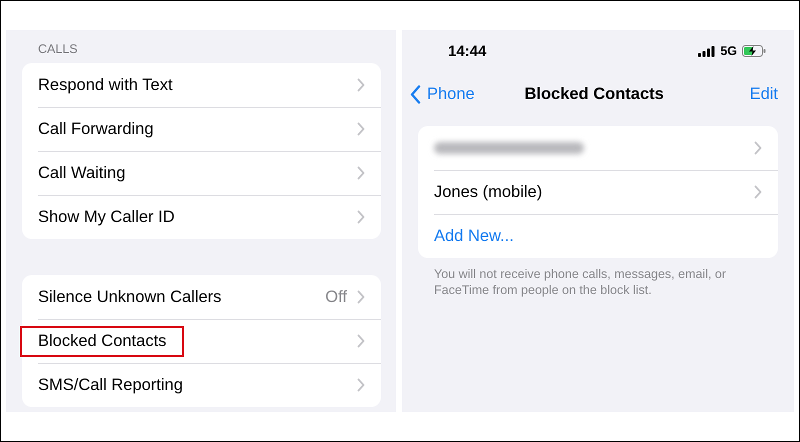 This screenshot has width=800, height=442. Describe the element at coordinates (594, 192) in the screenshot. I see `blocked-contact: Jones (mobile)` at that location.